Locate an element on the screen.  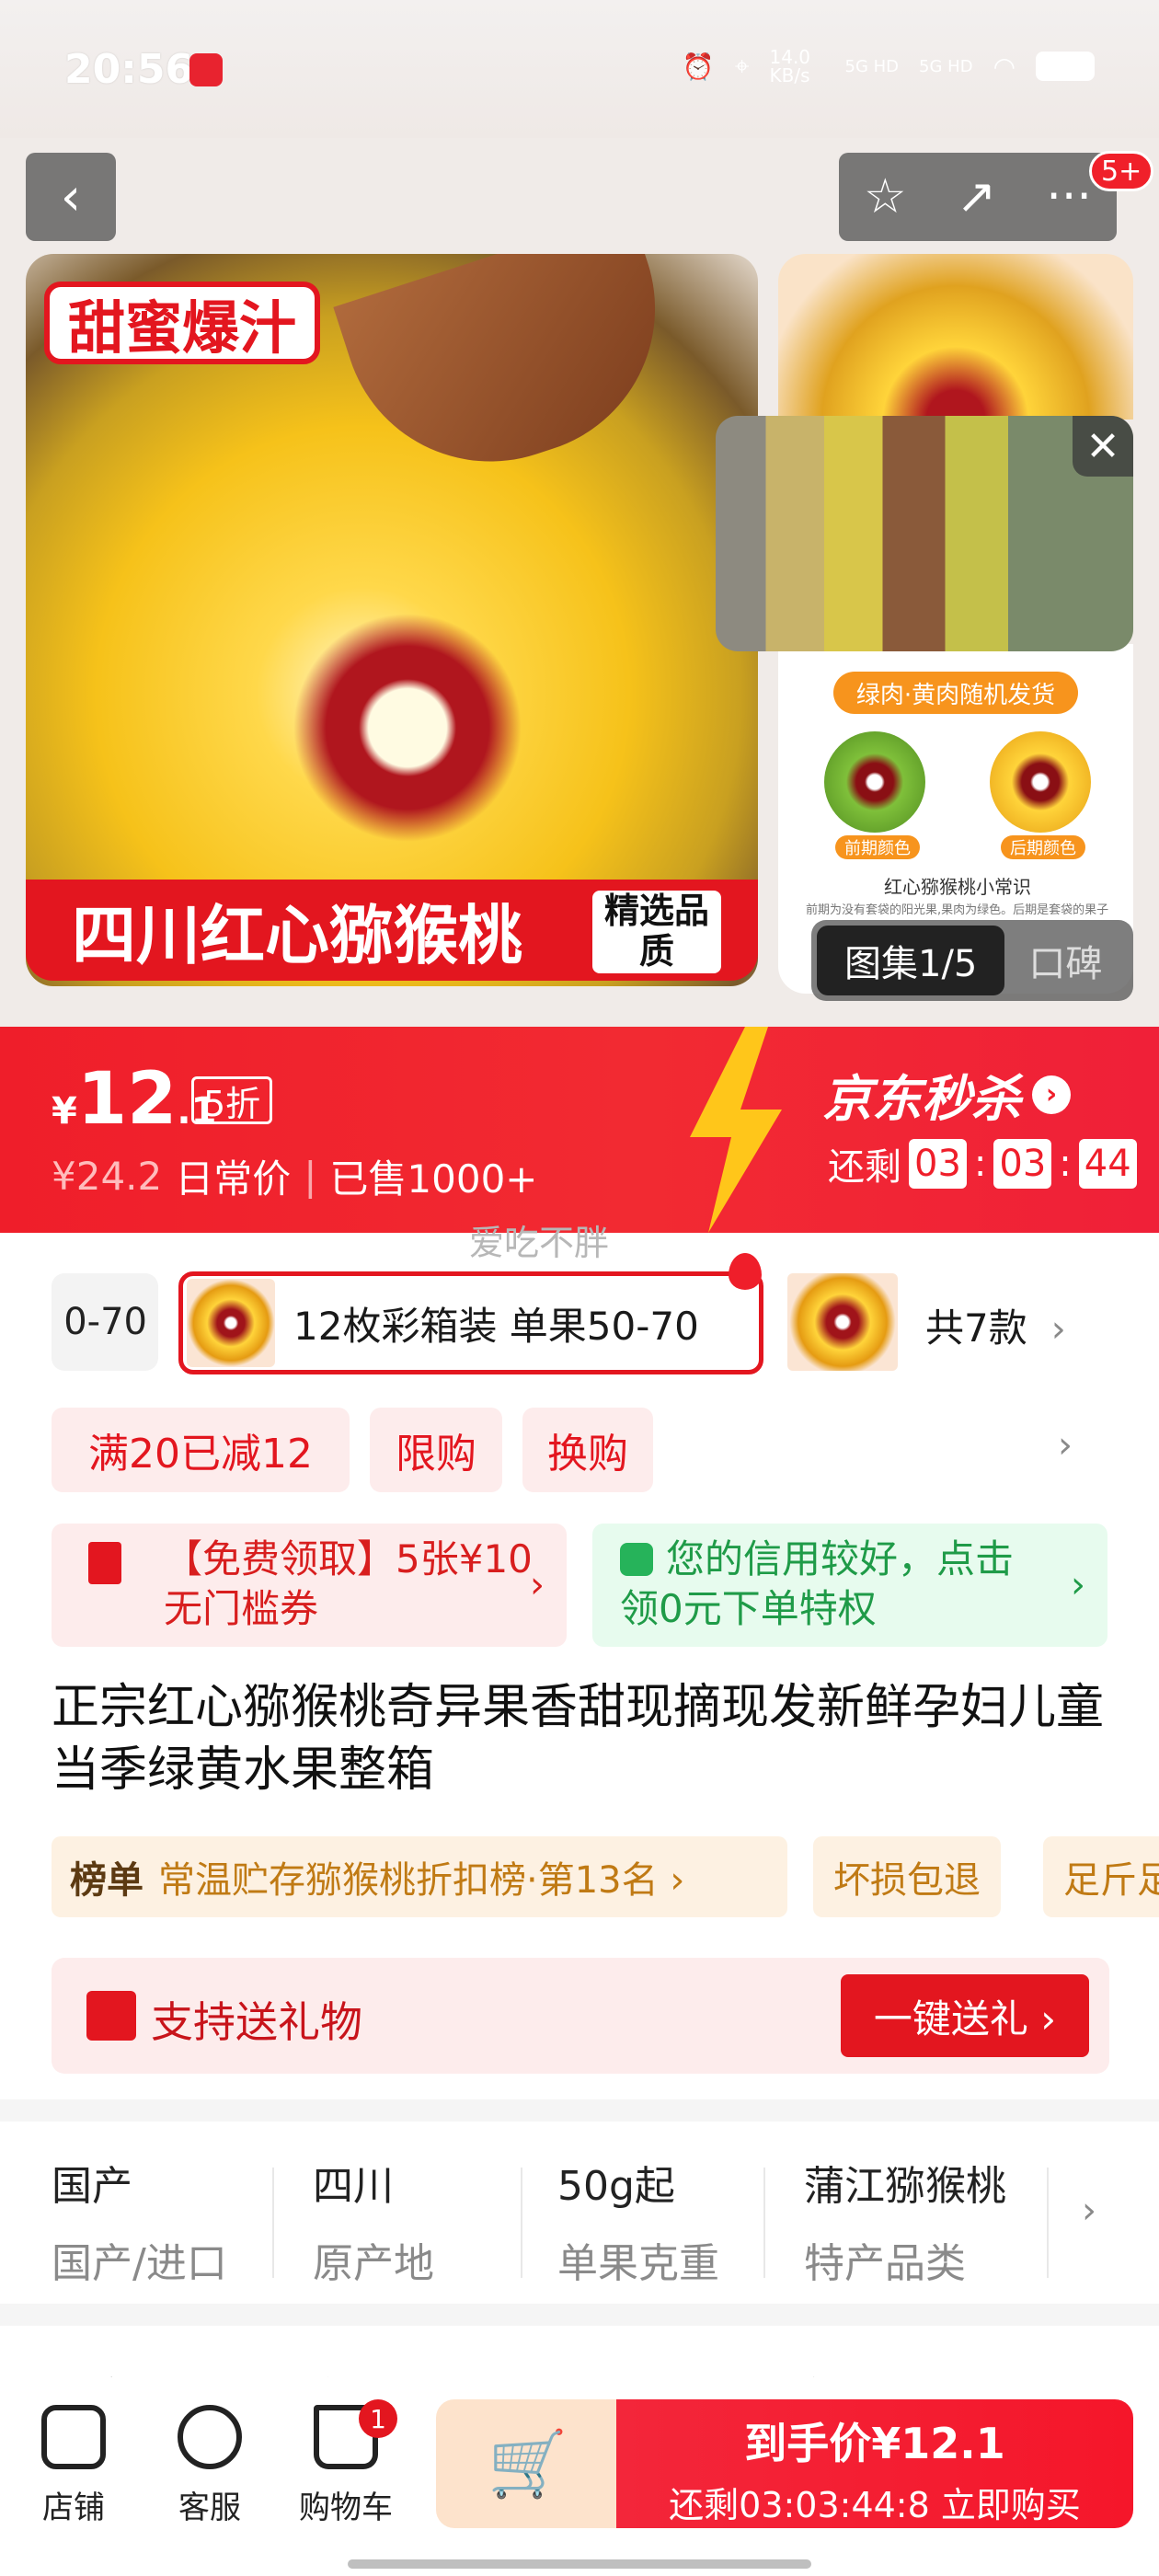
location-icon: ⌖ is located at coordinates (742, 66).